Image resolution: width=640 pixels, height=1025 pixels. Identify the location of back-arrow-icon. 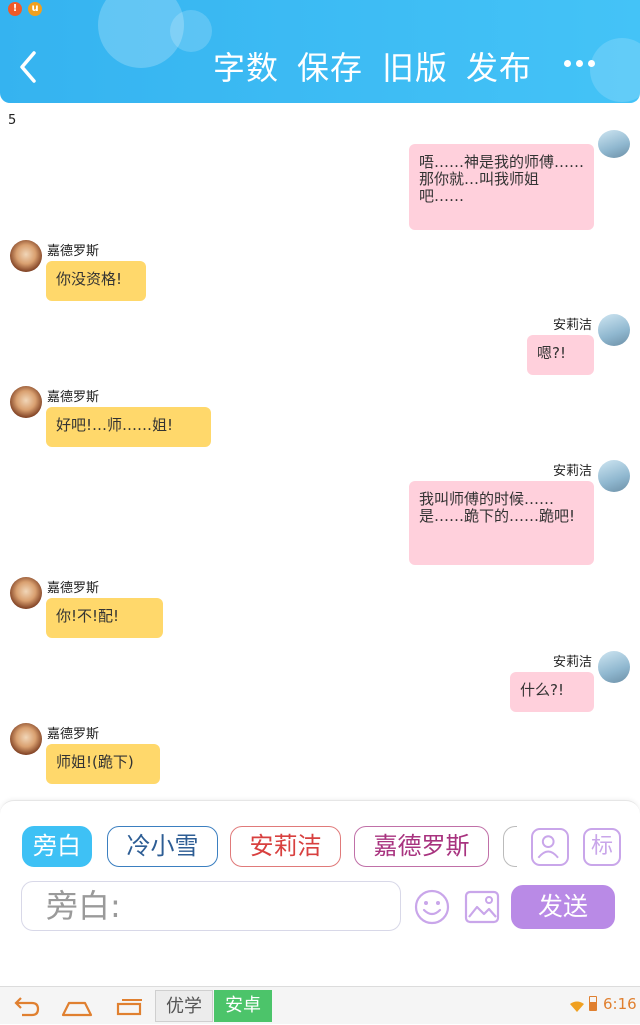
(27, 1007).